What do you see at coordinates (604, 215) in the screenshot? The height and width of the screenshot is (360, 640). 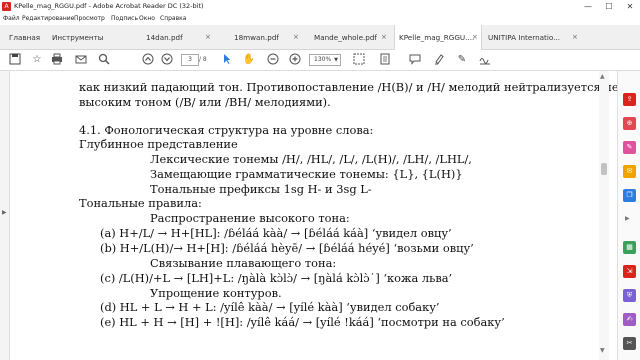 I see `vertical-scrollbar: ▲ ▼` at bounding box center [604, 215].